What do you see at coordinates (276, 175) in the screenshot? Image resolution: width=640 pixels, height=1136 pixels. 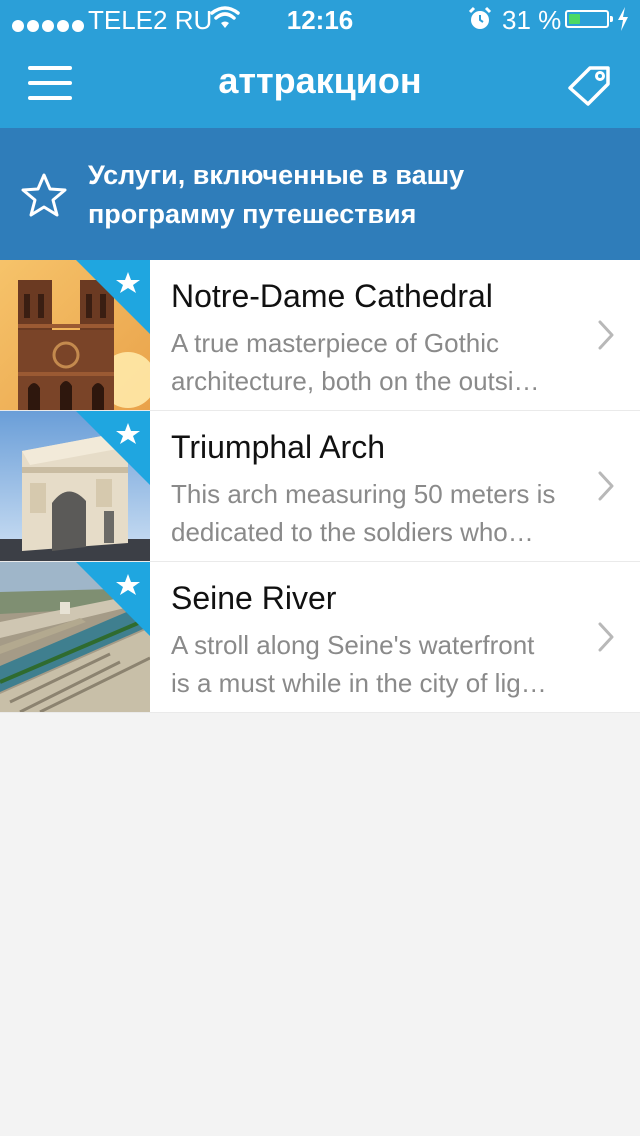 I see `banner-line-1: Услуги, включенные в вашу` at bounding box center [276, 175].